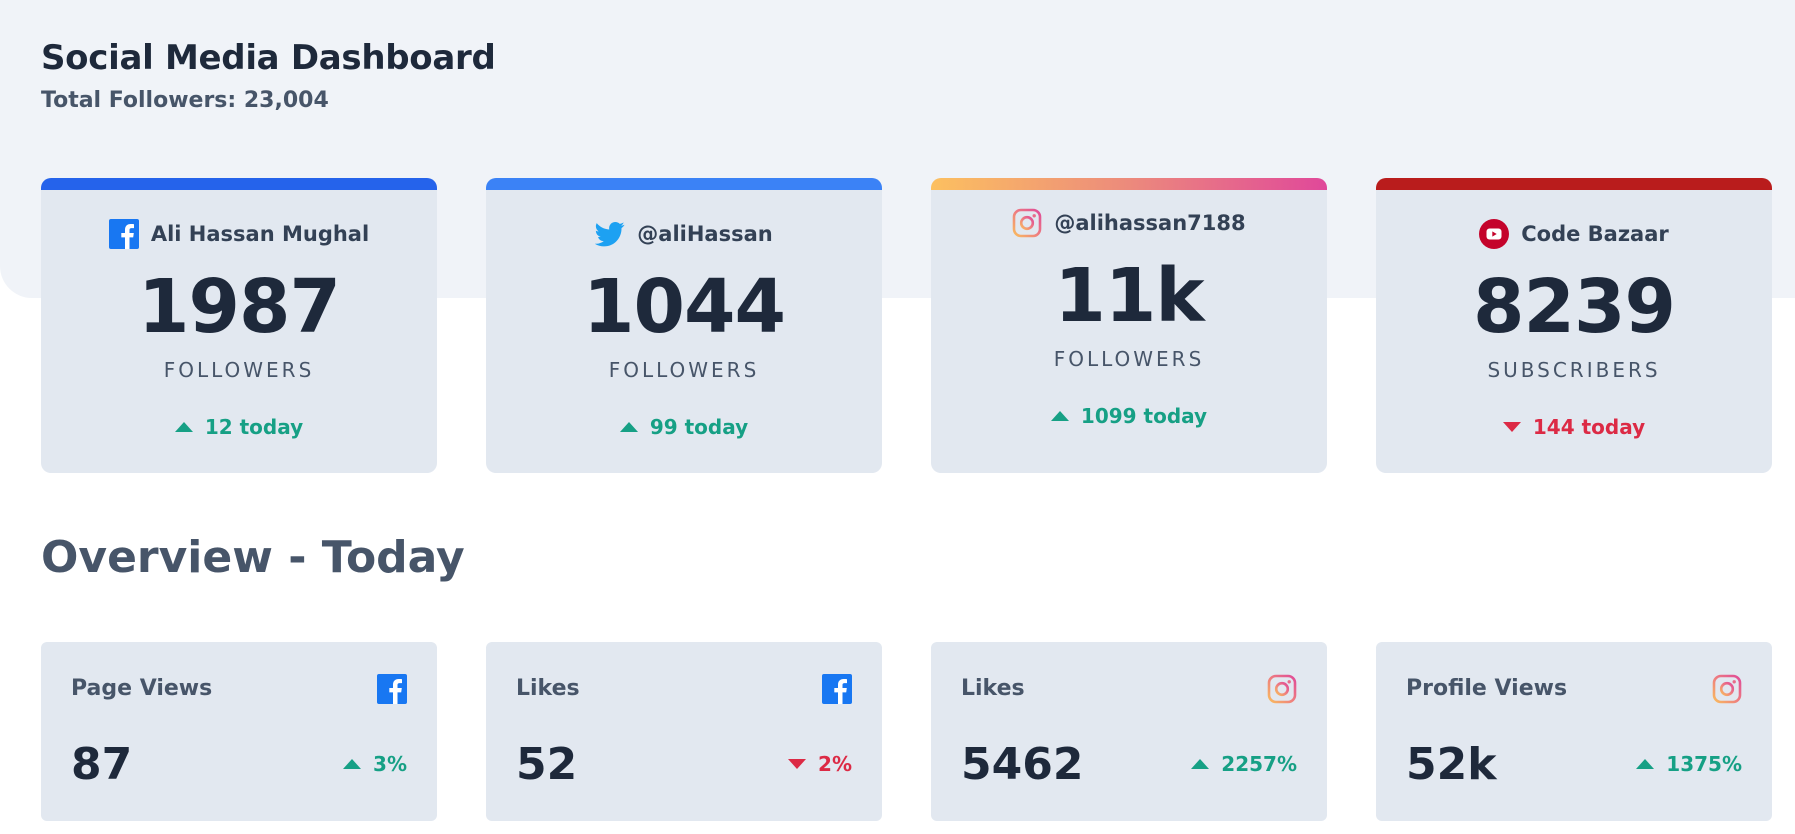  Describe the element at coordinates (1595, 234) in the screenshot. I see `account-handle: Code Bazaar` at that location.